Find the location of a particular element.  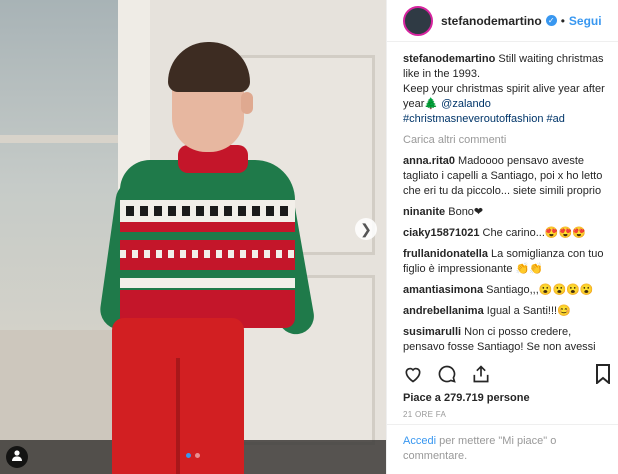

action-bar is located at coordinates (447, 374).